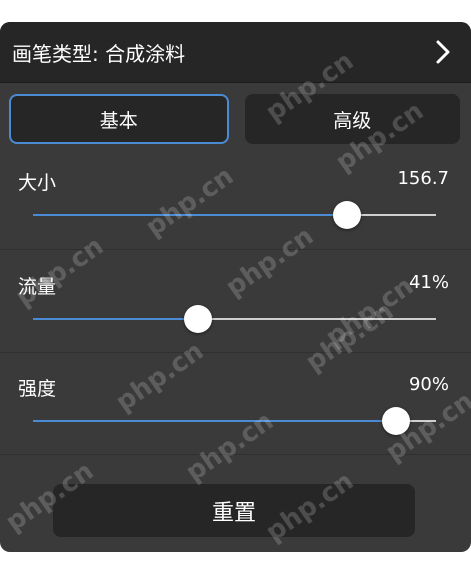 This screenshot has width=471, height=562. Describe the element at coordinates (428, 282) in the screenshot. I see `flow-value: 41%` at that location.